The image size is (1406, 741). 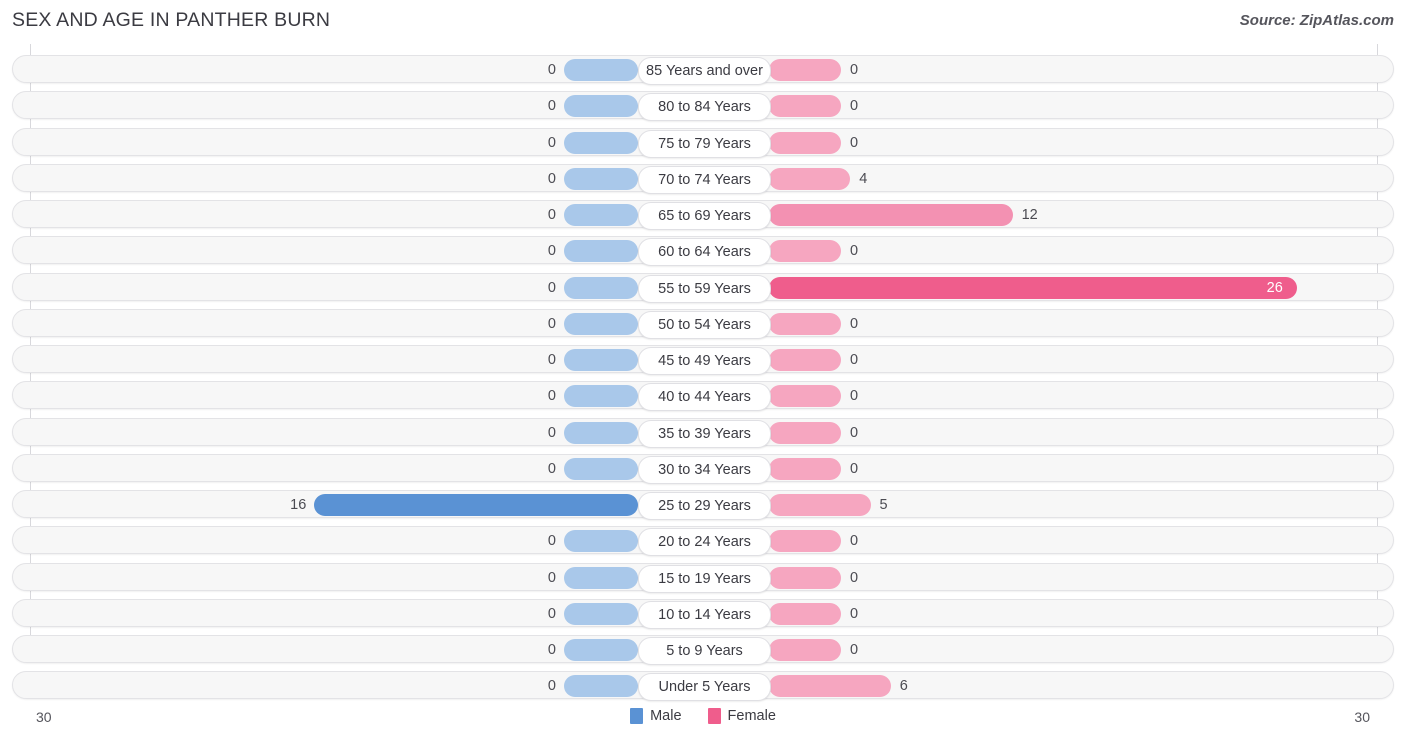 What do you see at coordinates (656, 716) in the screenshot?
I see `legend-item-male: Male` at bounding box center [656, 716].